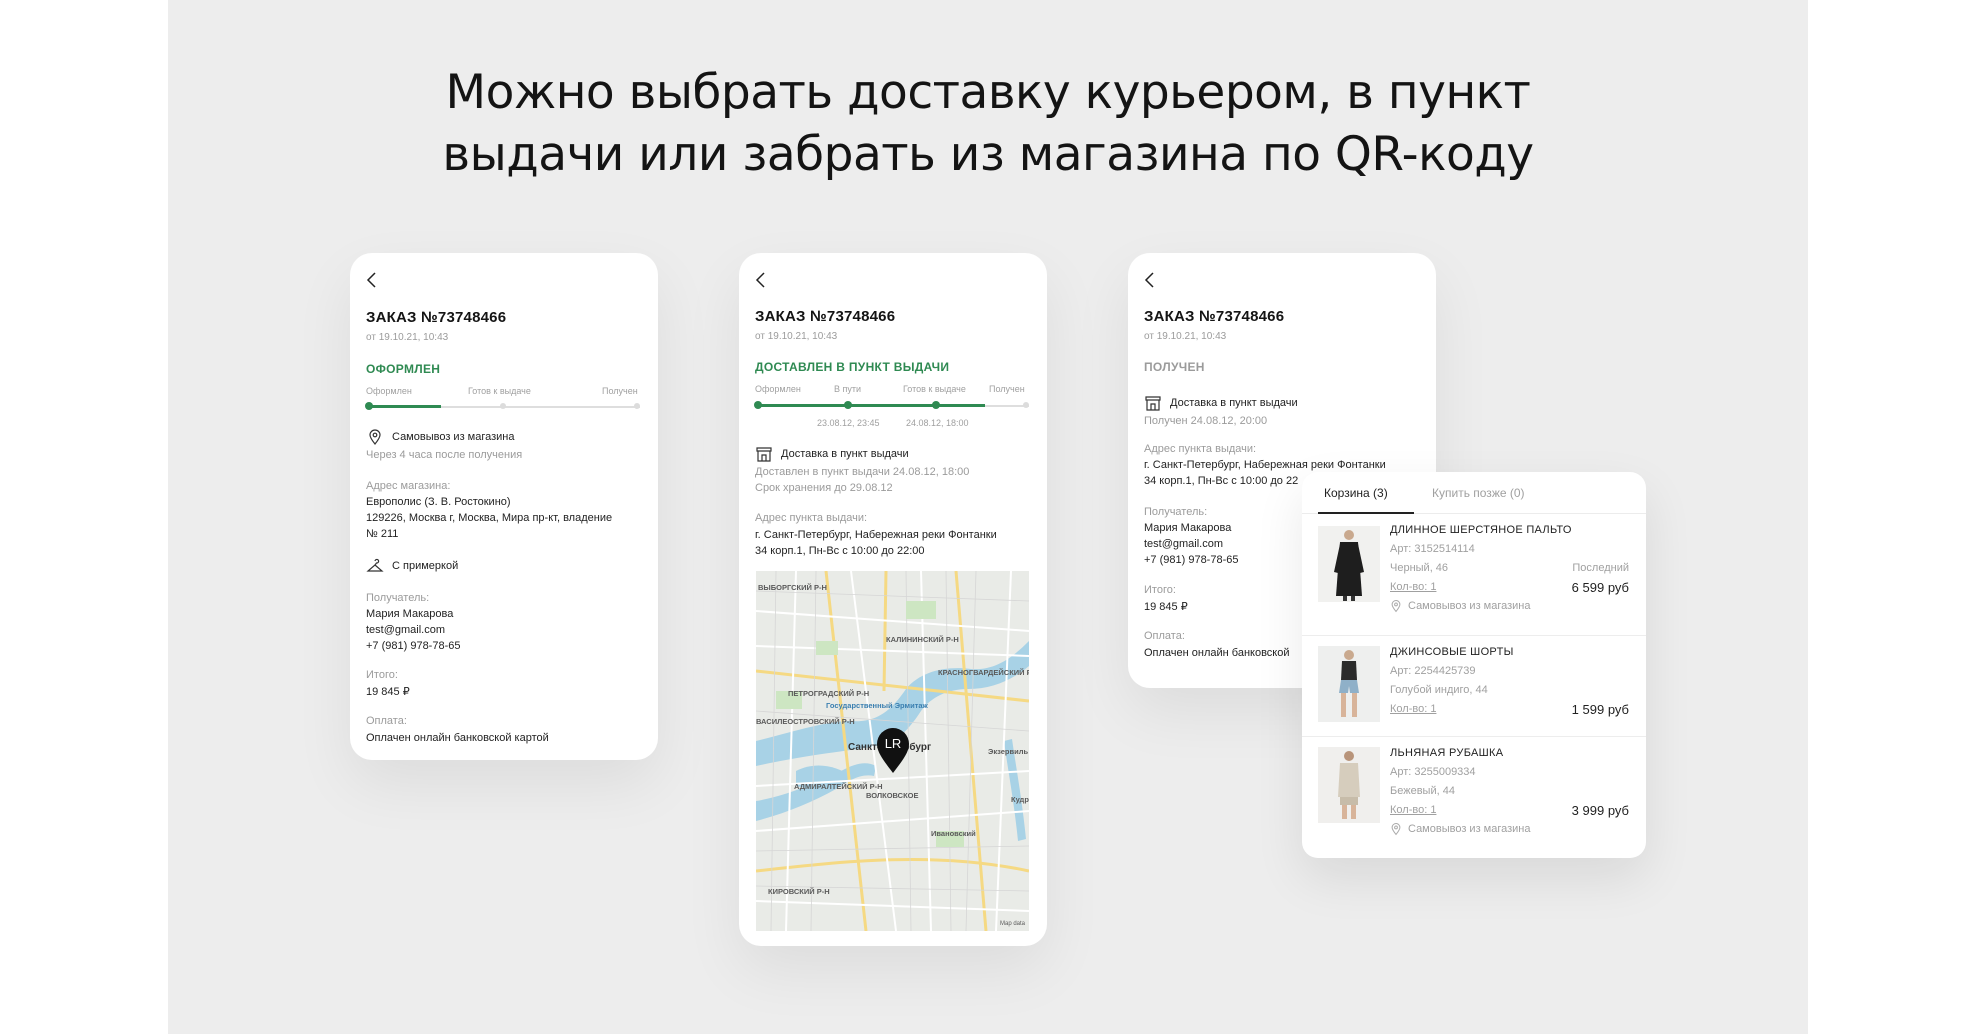 The width and height of the screenshot is (1974, 1034). Describe the element at coordinates (1433, 772) in the screenshot. I see `item-article: Арт: 3255009334` at that location.